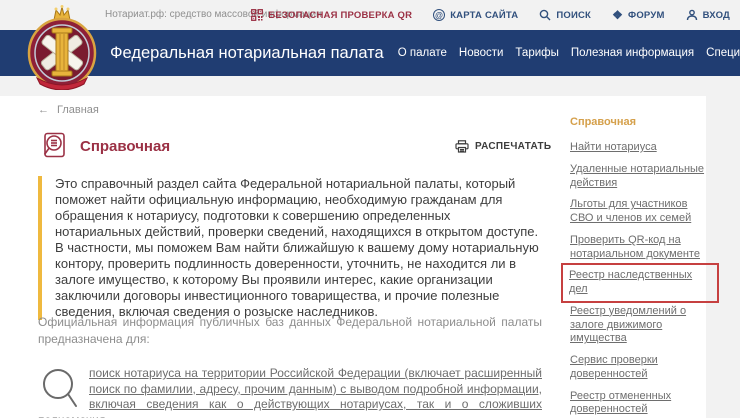 Image resolution: width=740 pixels, height=418 pixels. What do you see at coordinates (646, 15) in the screenshot?
I see `forum-label: ФОРУМ` at bounding box center [646, 15].